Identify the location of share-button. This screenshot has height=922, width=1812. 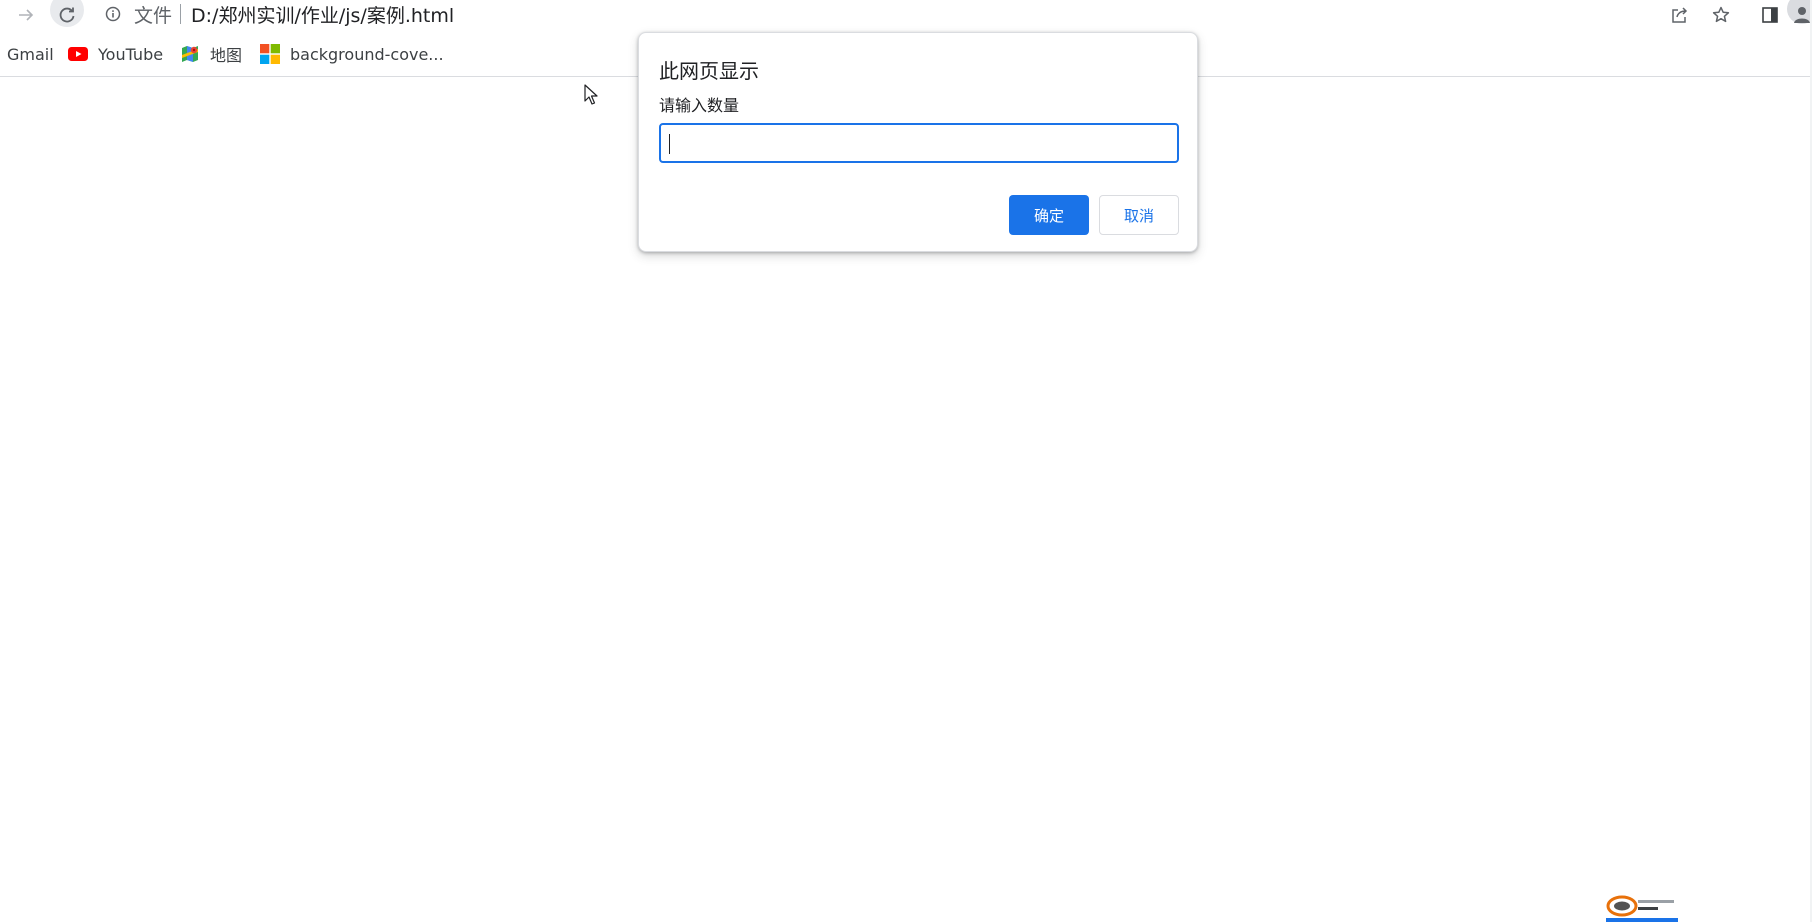
(1680, 15).